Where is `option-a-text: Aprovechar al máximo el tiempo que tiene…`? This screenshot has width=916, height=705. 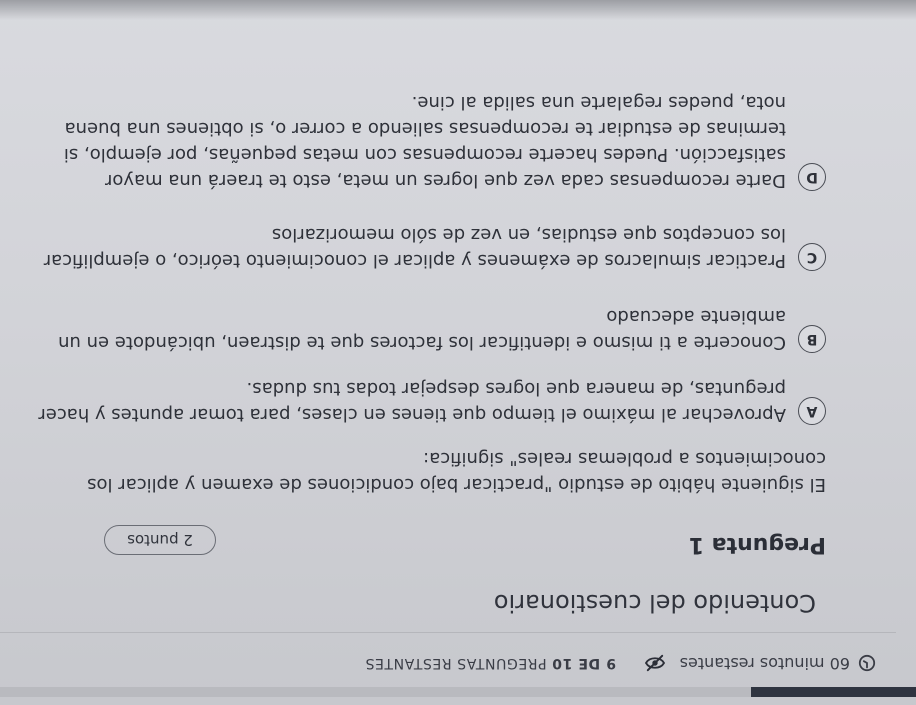
option-a-text: Aprovechar al máximo el tiempo que tiene… is located at coordinates (406, 401).